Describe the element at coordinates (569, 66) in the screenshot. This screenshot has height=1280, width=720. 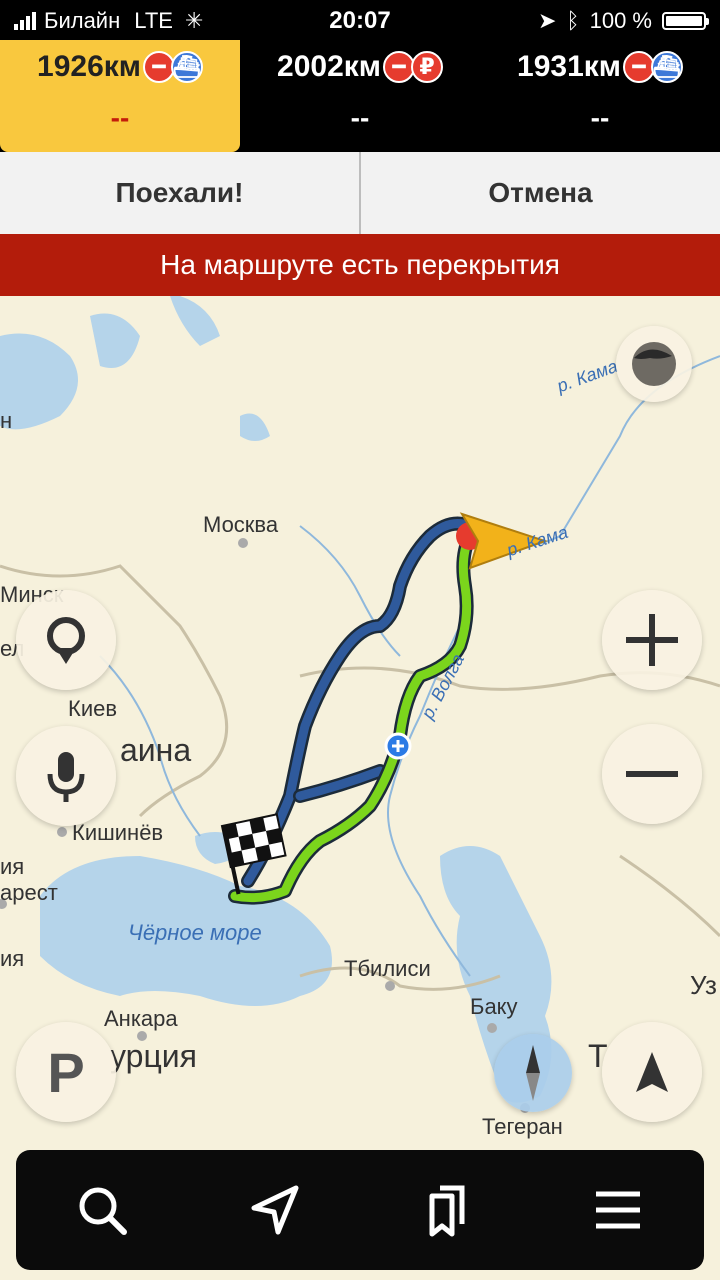
I see `route-distance: 1931км` at that location.